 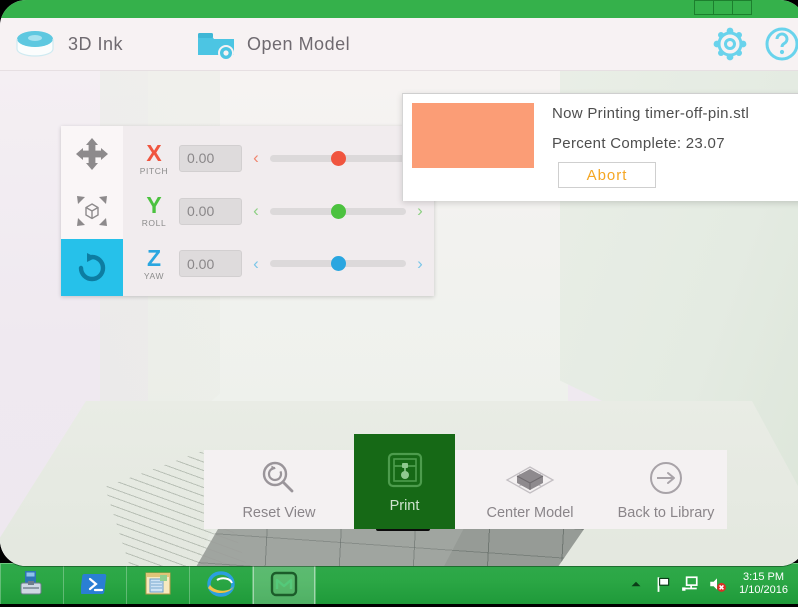 I want to click on roll-slider-knob, so click(x=338, y=211).